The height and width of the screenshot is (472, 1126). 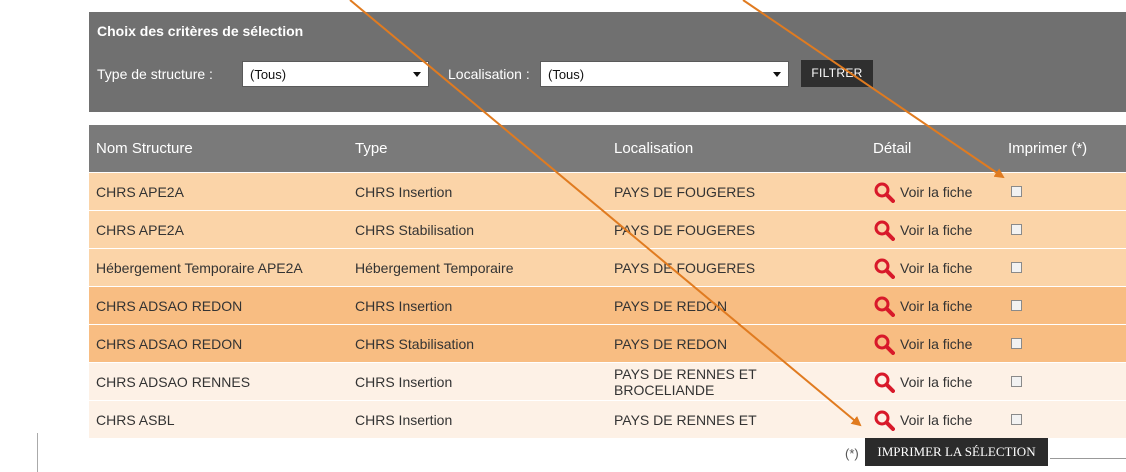 I want to click on header-type: Type, so click(x=477, y=149).